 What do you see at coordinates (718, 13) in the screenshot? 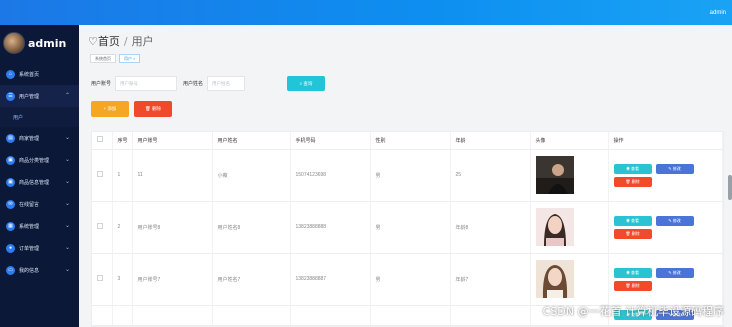
I see `header-username: admin` at bounding box center [718, 13].